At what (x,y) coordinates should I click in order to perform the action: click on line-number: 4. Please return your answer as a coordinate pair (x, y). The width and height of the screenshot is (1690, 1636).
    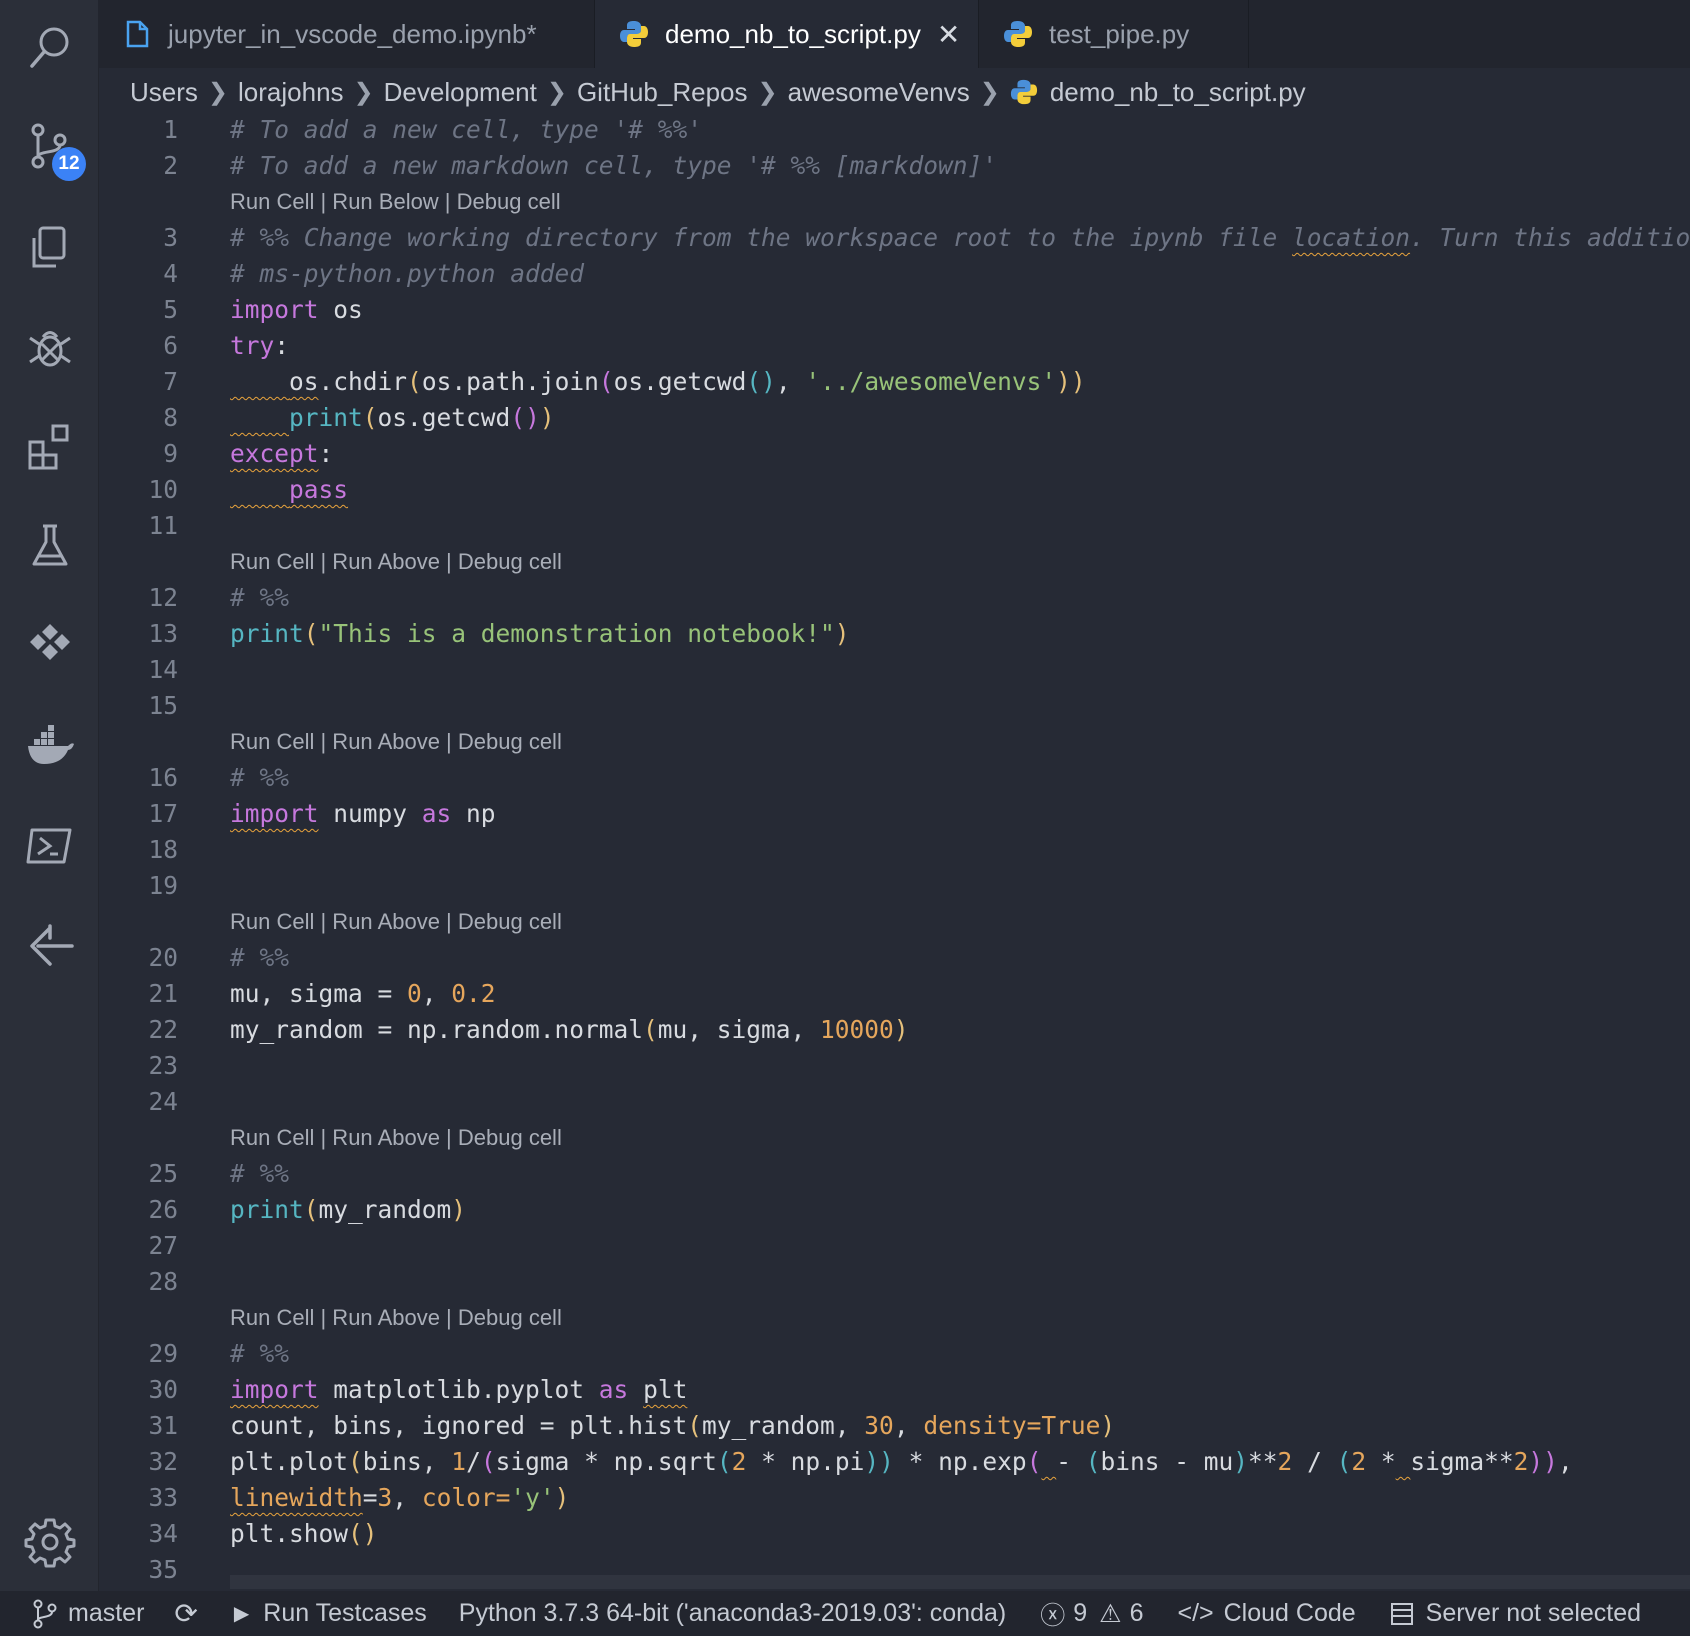
    Looking at the image, I should click on (170, 273).